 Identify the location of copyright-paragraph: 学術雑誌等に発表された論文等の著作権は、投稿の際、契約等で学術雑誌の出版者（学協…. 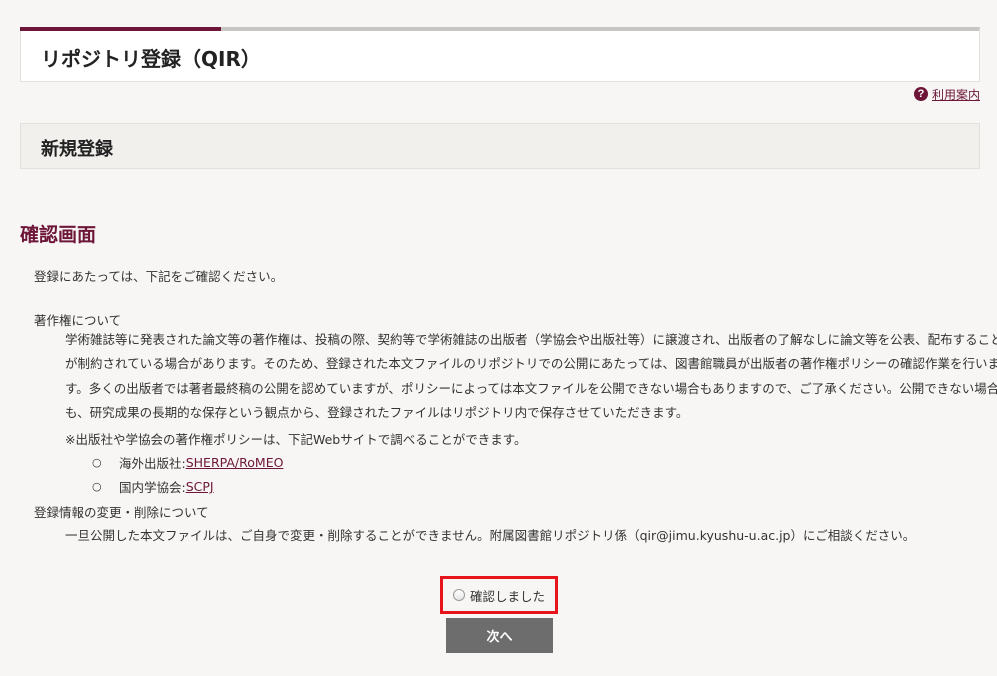
(531, 377).